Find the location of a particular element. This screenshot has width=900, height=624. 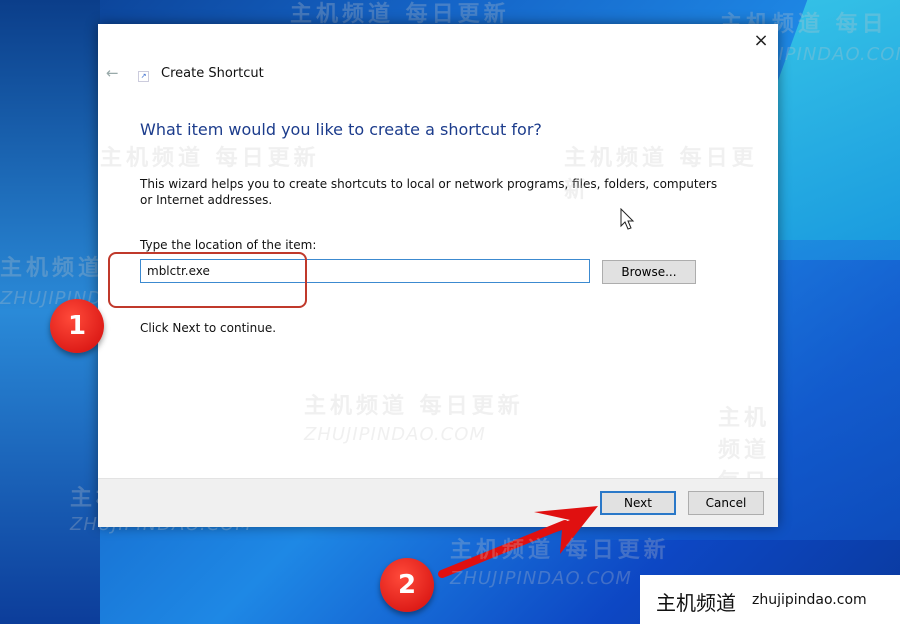

location-label: Type the location of the item: is located at coordinates (228, 245).